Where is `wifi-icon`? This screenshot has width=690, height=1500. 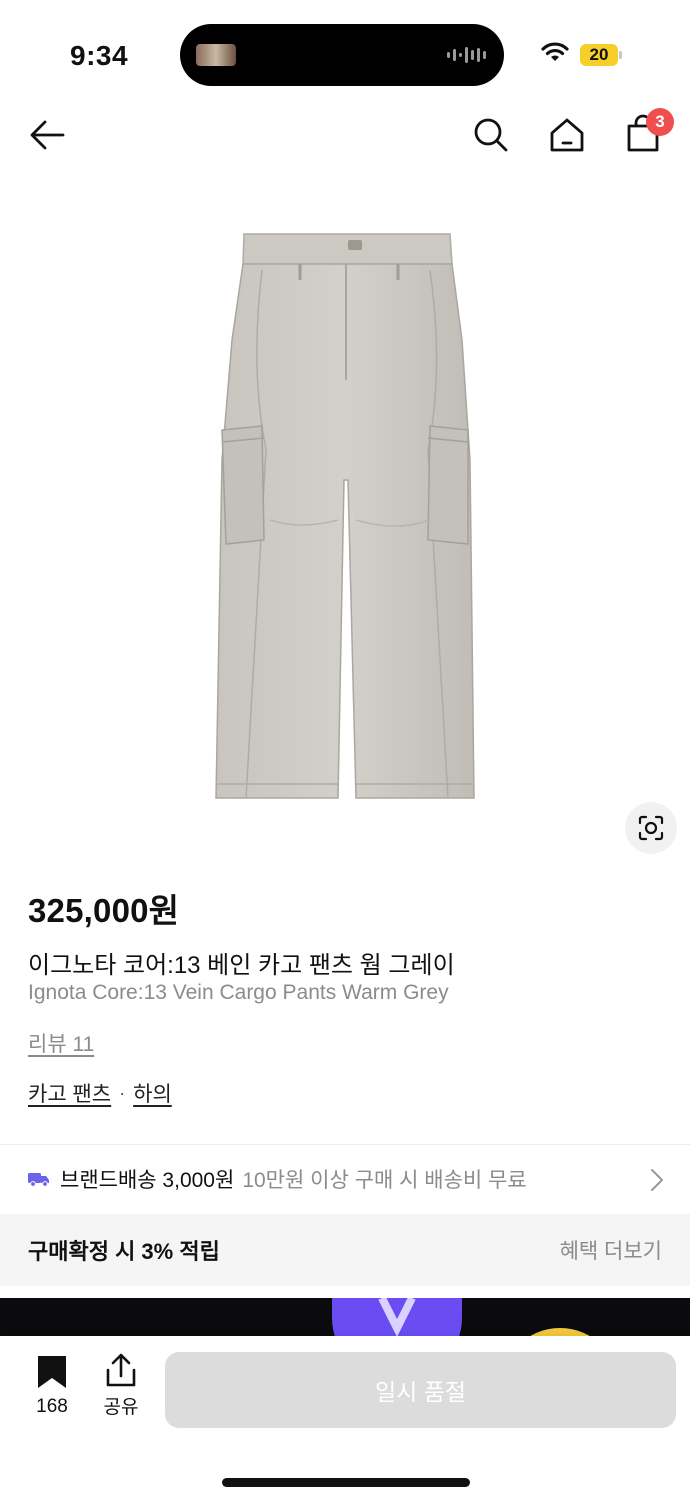
wifi-icon is located at coordinates (555, 54).